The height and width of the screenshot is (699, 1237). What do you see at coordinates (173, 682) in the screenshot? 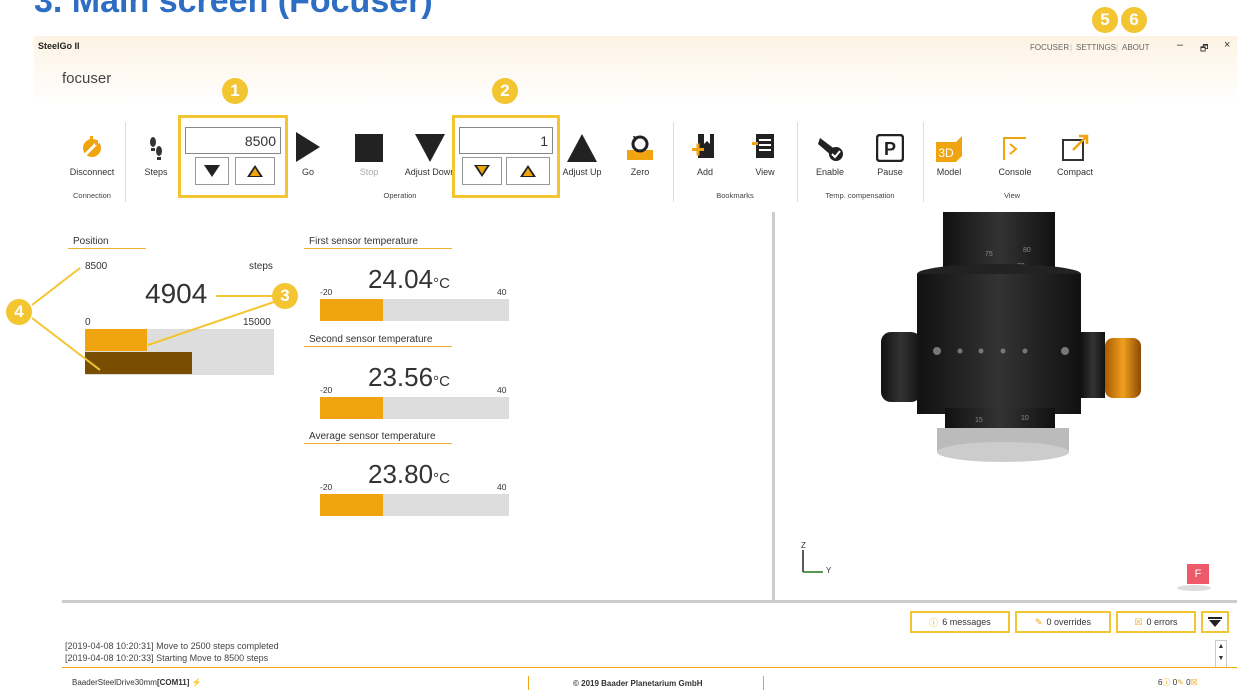
I see `com-port: [COM11]` at bounding box center [173, 682].